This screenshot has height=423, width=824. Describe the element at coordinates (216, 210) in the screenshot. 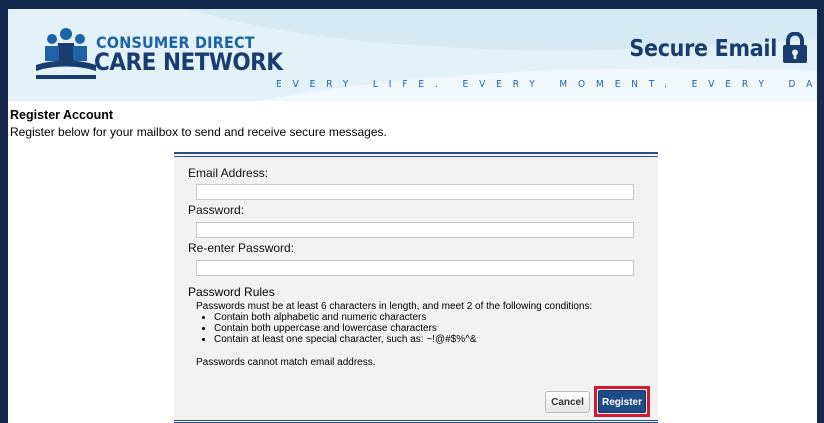

I see `password-label: Password:` at that location.